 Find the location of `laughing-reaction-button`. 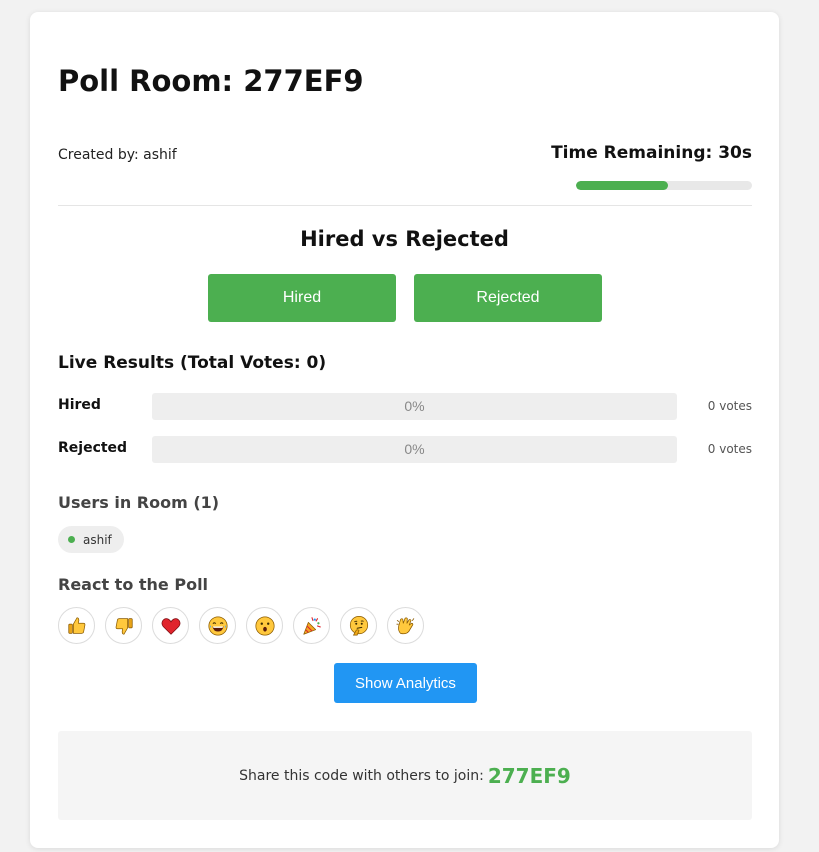

laughing-reaction-button is located at coordinates (217, 625).